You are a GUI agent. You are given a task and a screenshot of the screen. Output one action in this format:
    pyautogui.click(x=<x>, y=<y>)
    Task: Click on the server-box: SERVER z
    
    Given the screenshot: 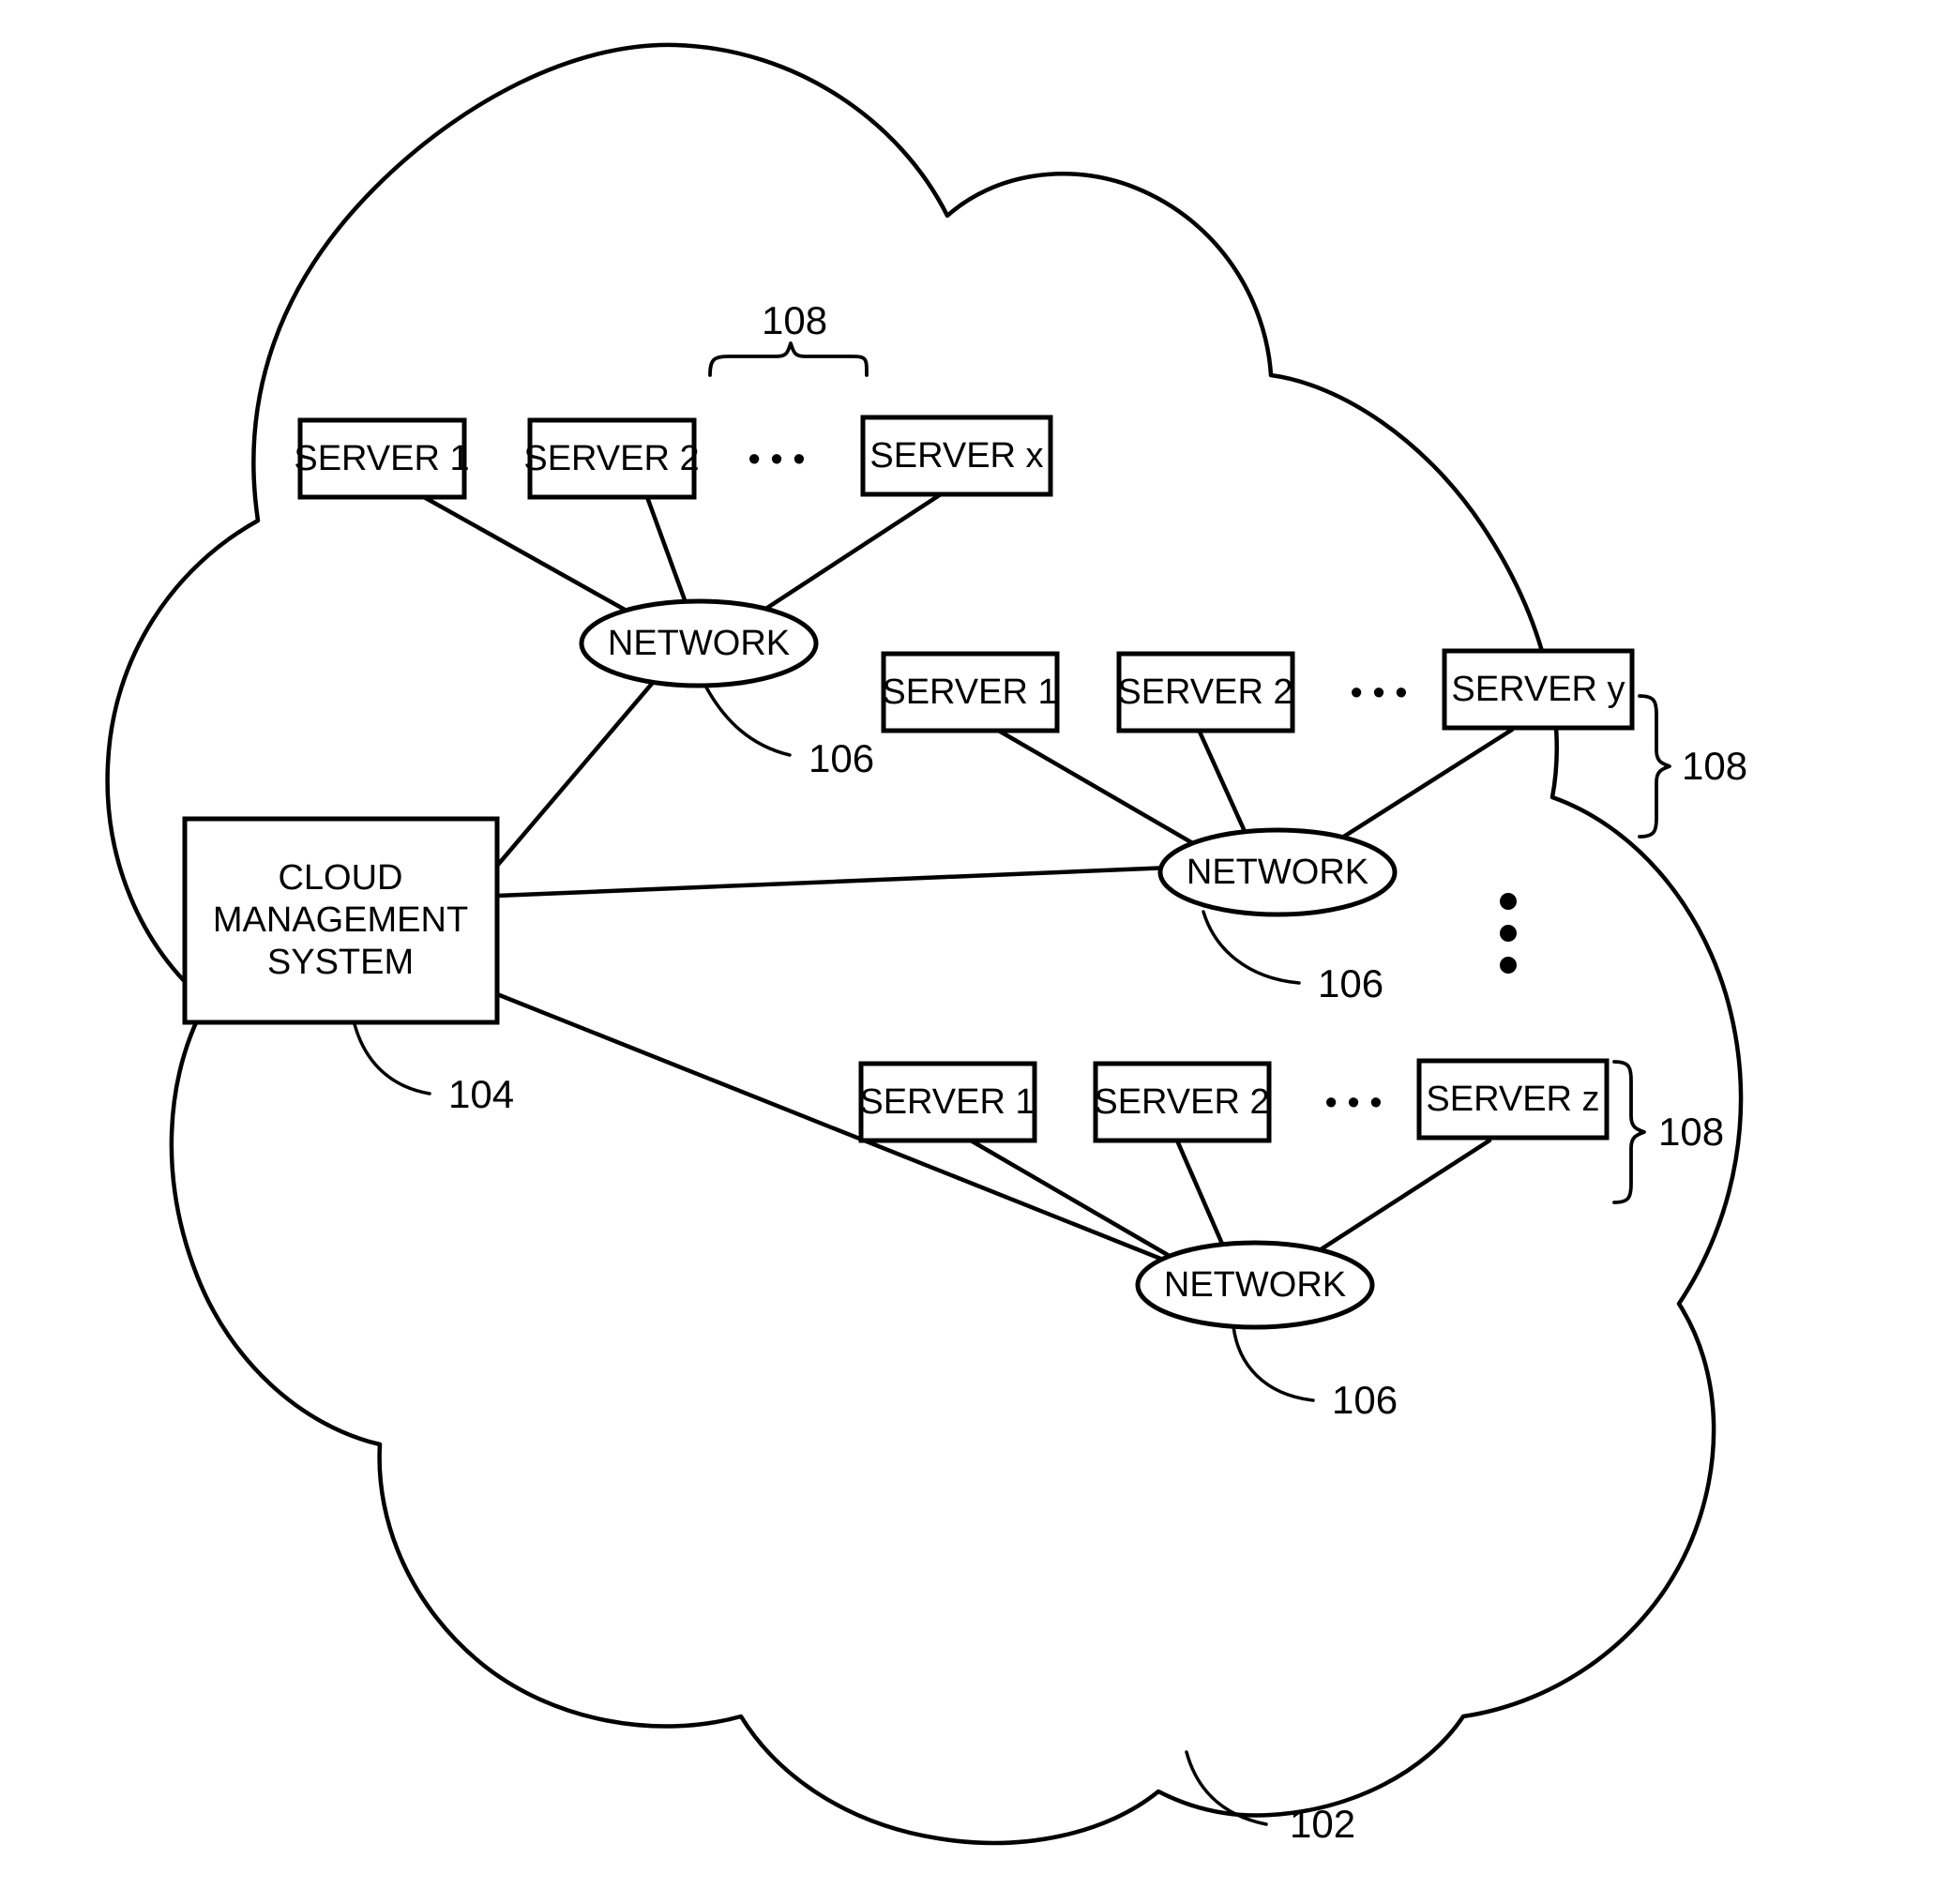 What is the action you would take?
    pyautogui.click(x=1513, y=1099)
    